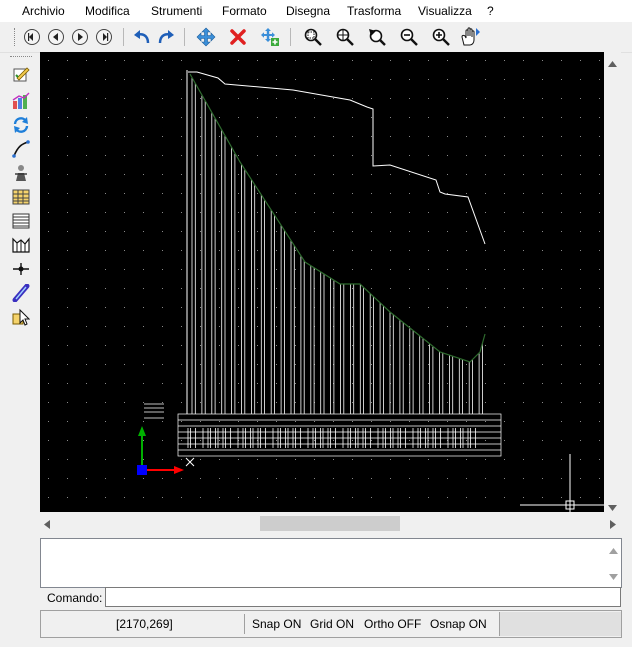 The height and width of the screenshot is (647, 632). Describe the element at coordinates (21, 125) in the screenshot. I see `refresh-icon` at that location.